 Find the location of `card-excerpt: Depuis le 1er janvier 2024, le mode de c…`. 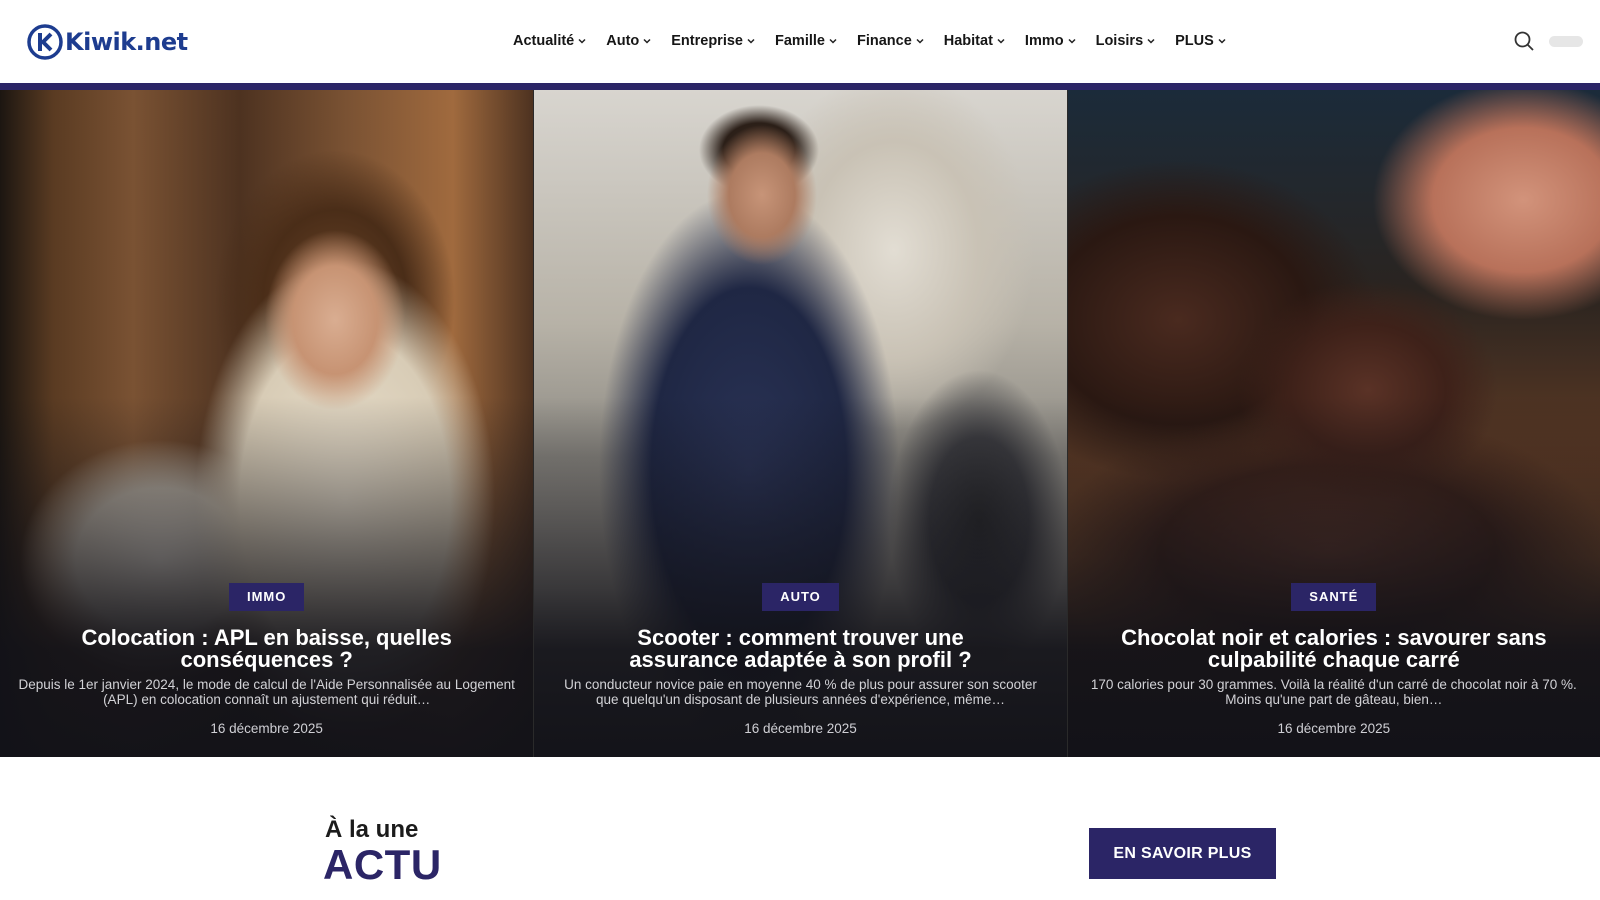

card-excerpt: Depuis le 1er janvier 2024, le mode de c… is located at coordinates (266, 692).